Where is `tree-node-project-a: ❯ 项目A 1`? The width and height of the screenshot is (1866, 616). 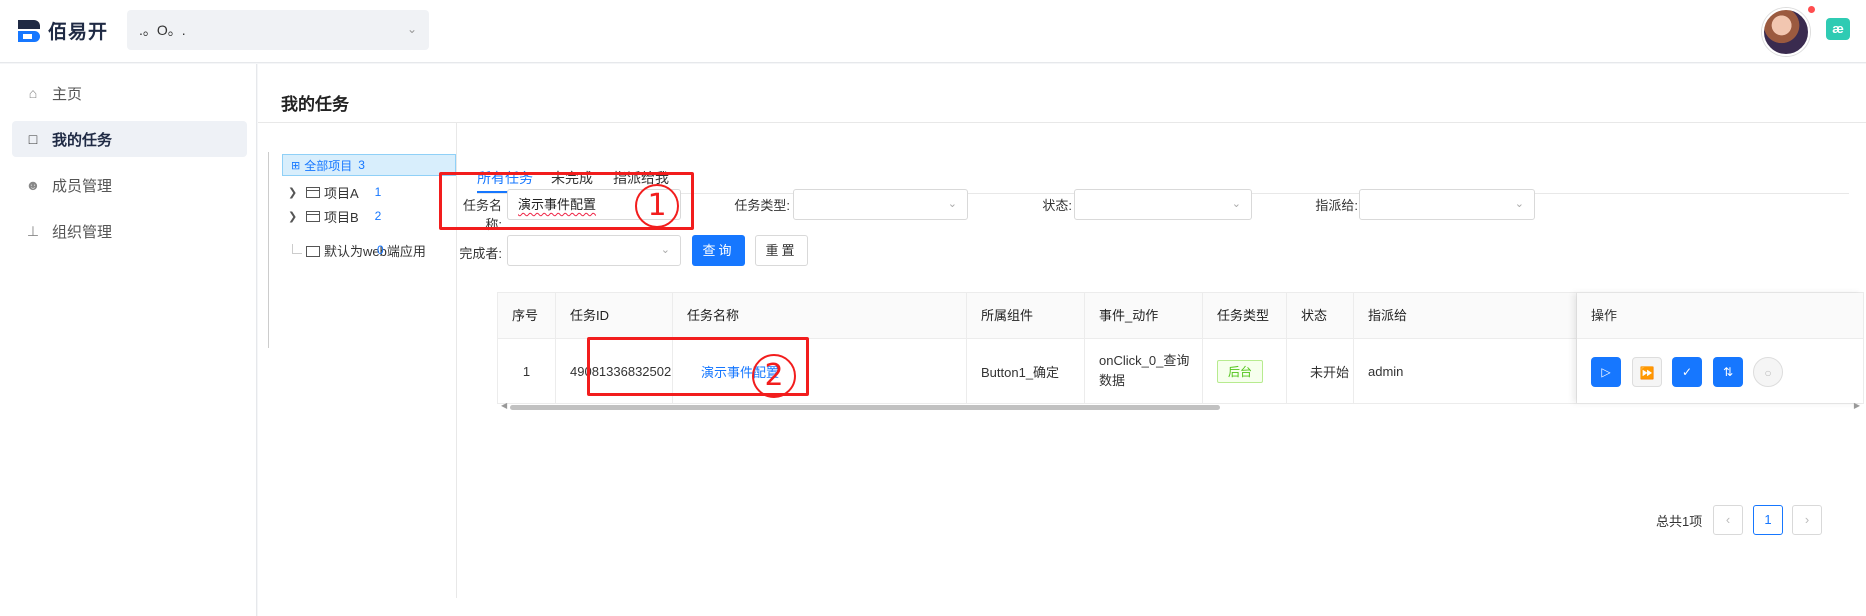
tree-node-project-a: ❯ 项目A 1 is located at coordinates (334, 192).